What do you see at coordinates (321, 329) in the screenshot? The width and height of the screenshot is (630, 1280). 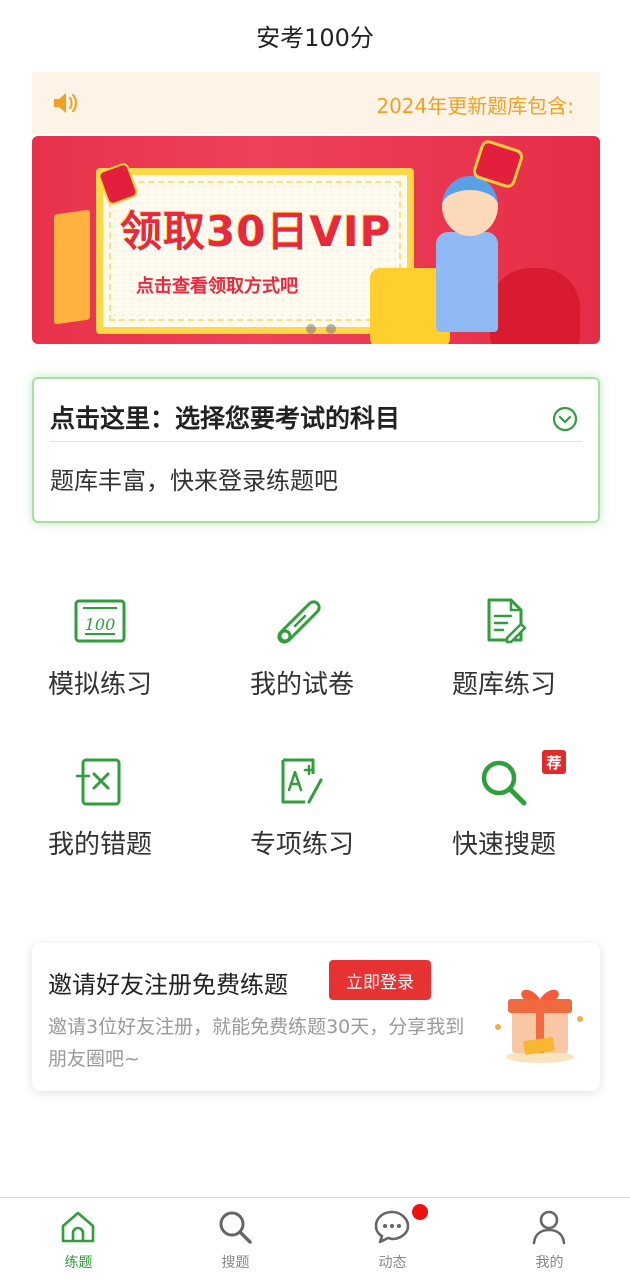 I see `banner-page-indicator` at bounding box center [321, 329].